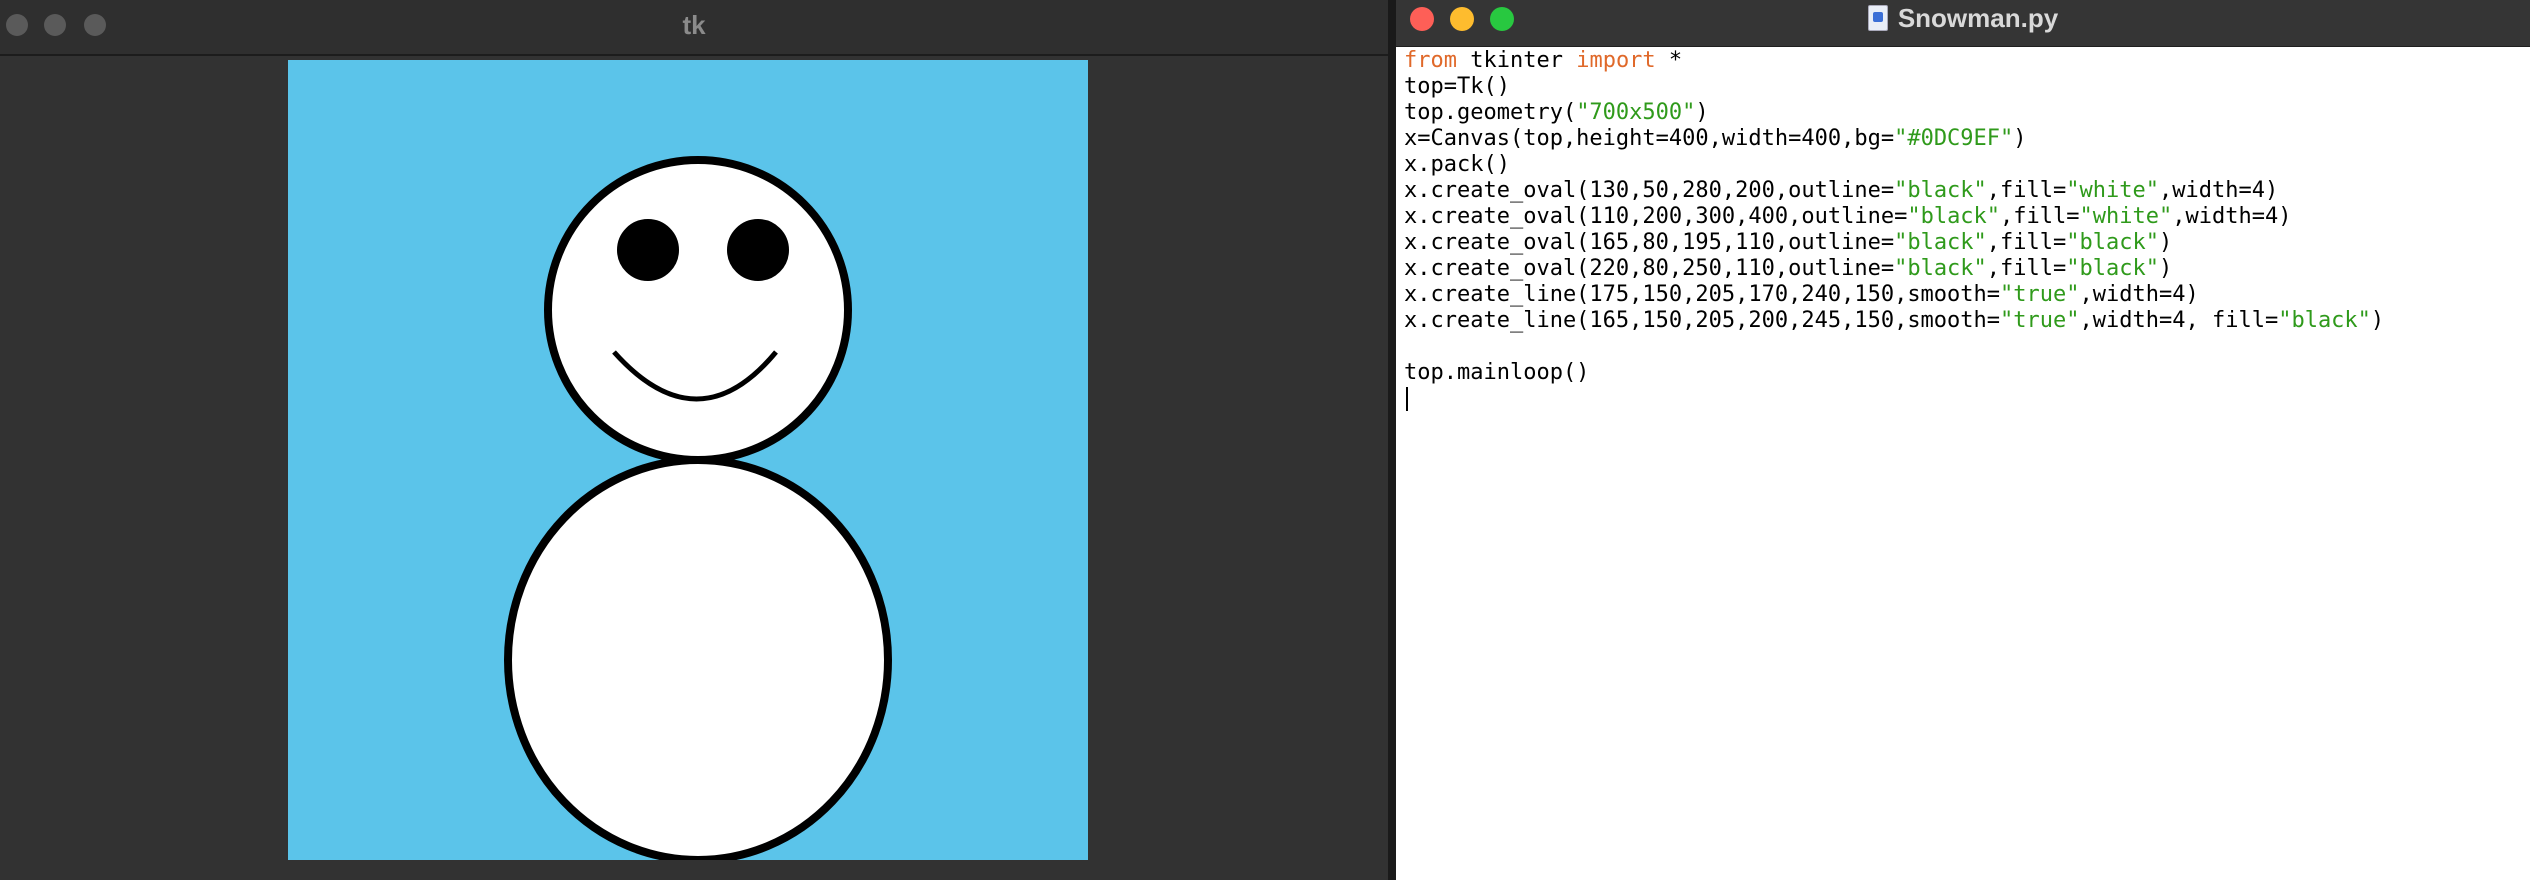 The image size is (2530, 880). What do you see at coordinates (1656, 216) in the screenshot?
I see `code-text: x.create_oval(110,200,300,400,outline=` at bounding box center [1656, 216].